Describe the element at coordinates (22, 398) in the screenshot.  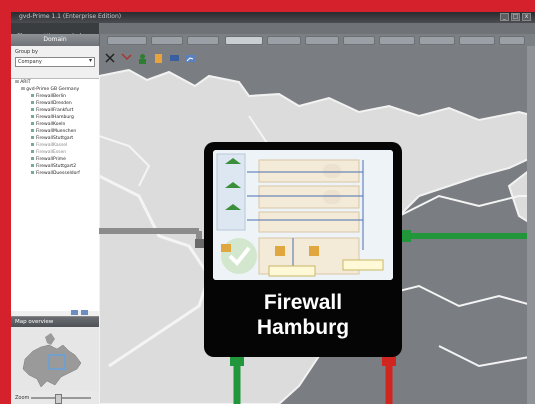
I see `zoom-label: Zoom` at that location.